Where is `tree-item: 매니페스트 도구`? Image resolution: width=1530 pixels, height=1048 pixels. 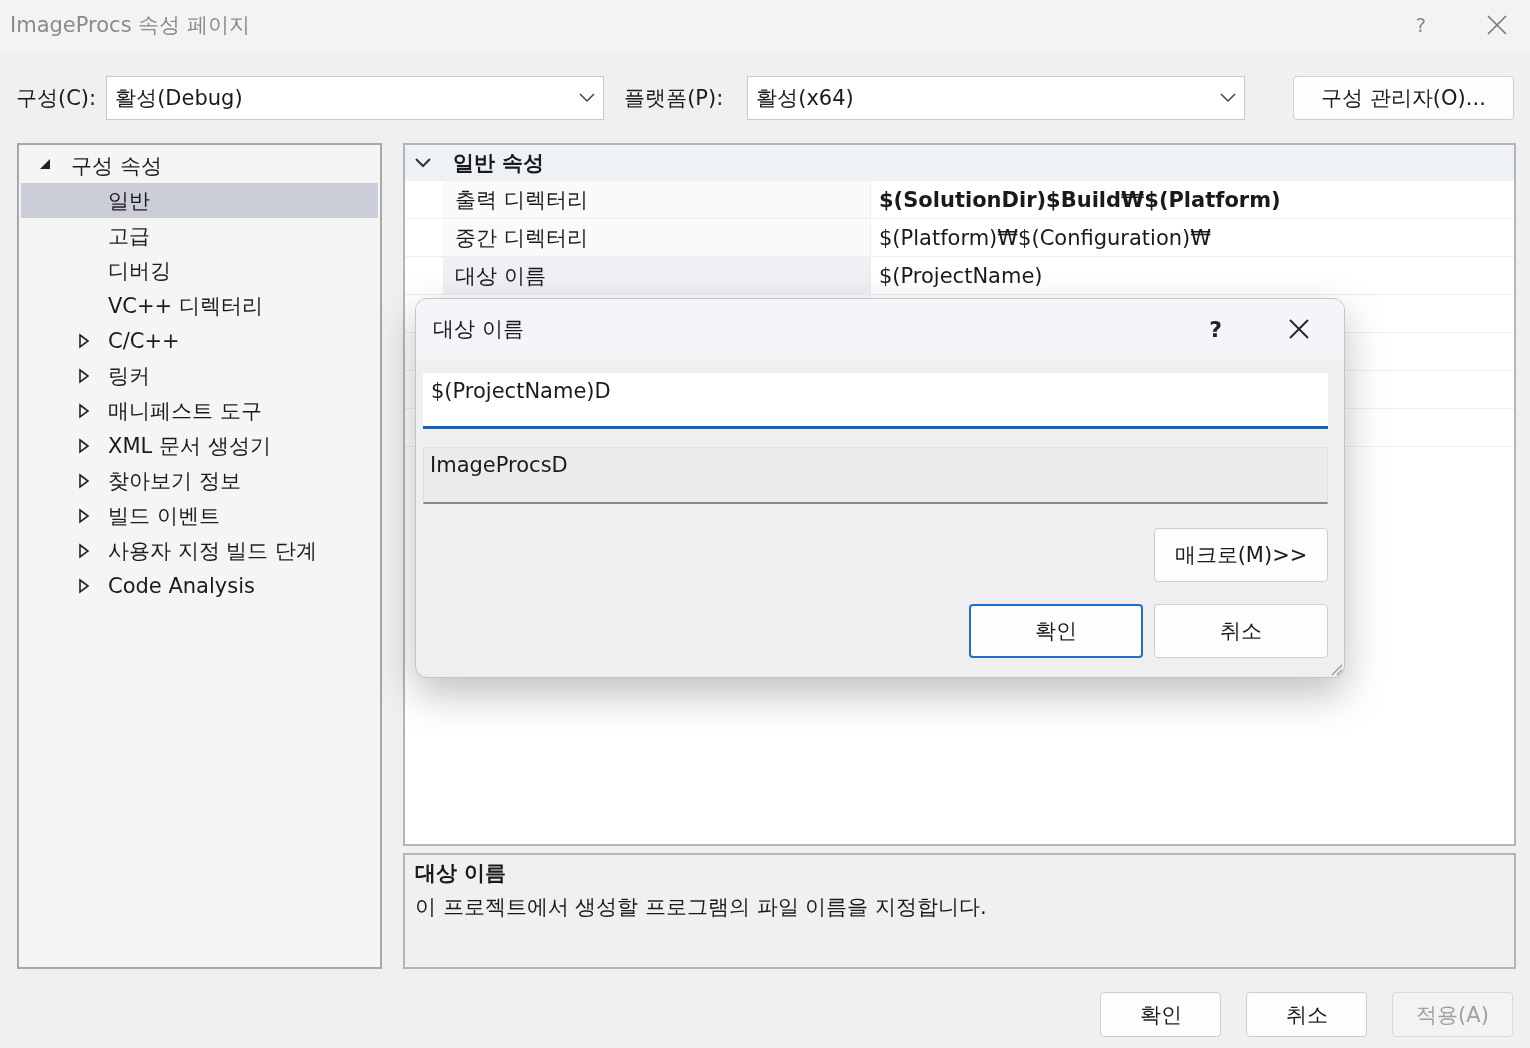
tree-item: 매니페스트 도구 is located at coordinates (199, 410).